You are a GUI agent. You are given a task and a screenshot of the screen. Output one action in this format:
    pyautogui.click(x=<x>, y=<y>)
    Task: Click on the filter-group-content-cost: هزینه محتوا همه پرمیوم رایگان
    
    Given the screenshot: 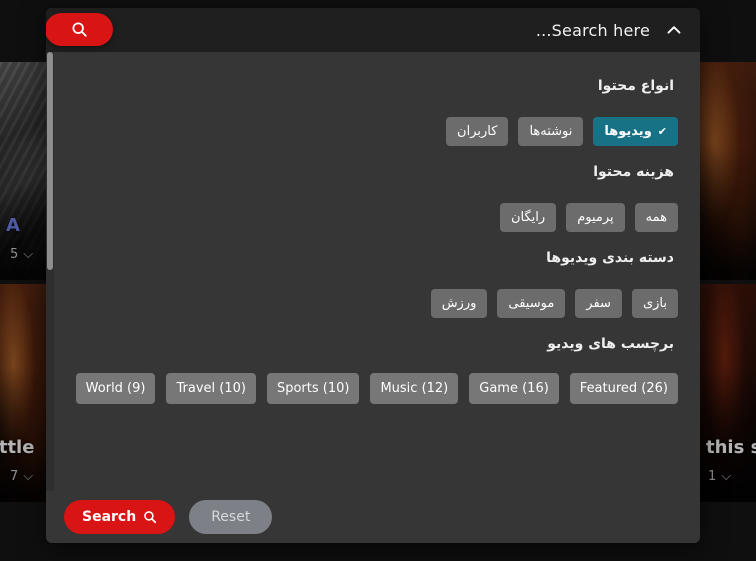 What is the action you would take?
    pyautogui.click(x=373, y=191)
    